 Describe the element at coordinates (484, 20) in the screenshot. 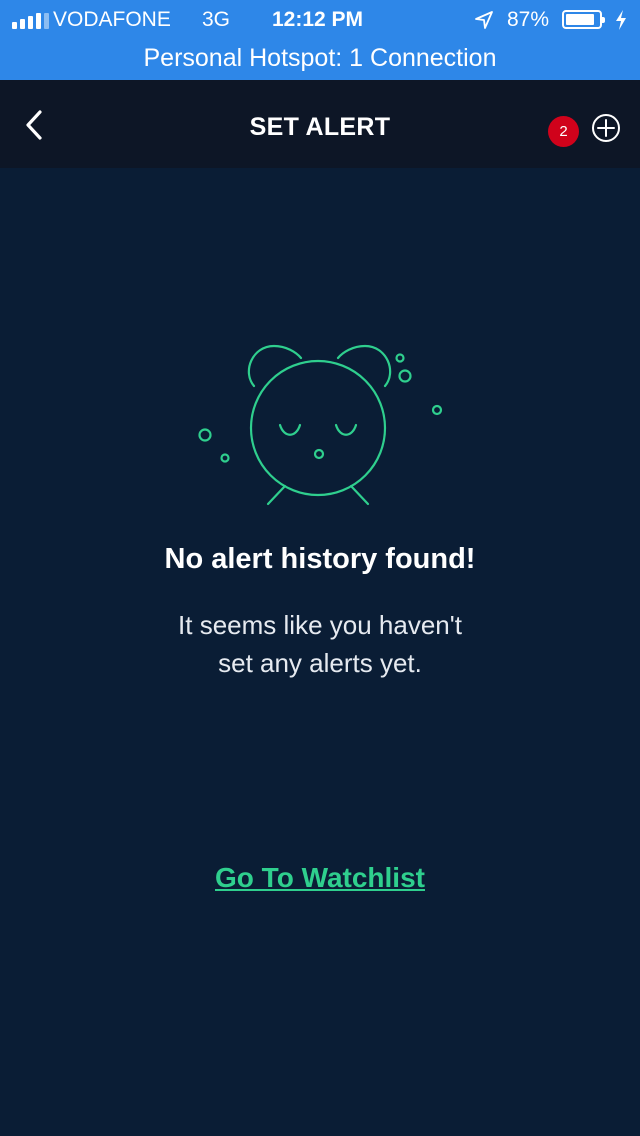

I see `location-arrow-icon` at that location.